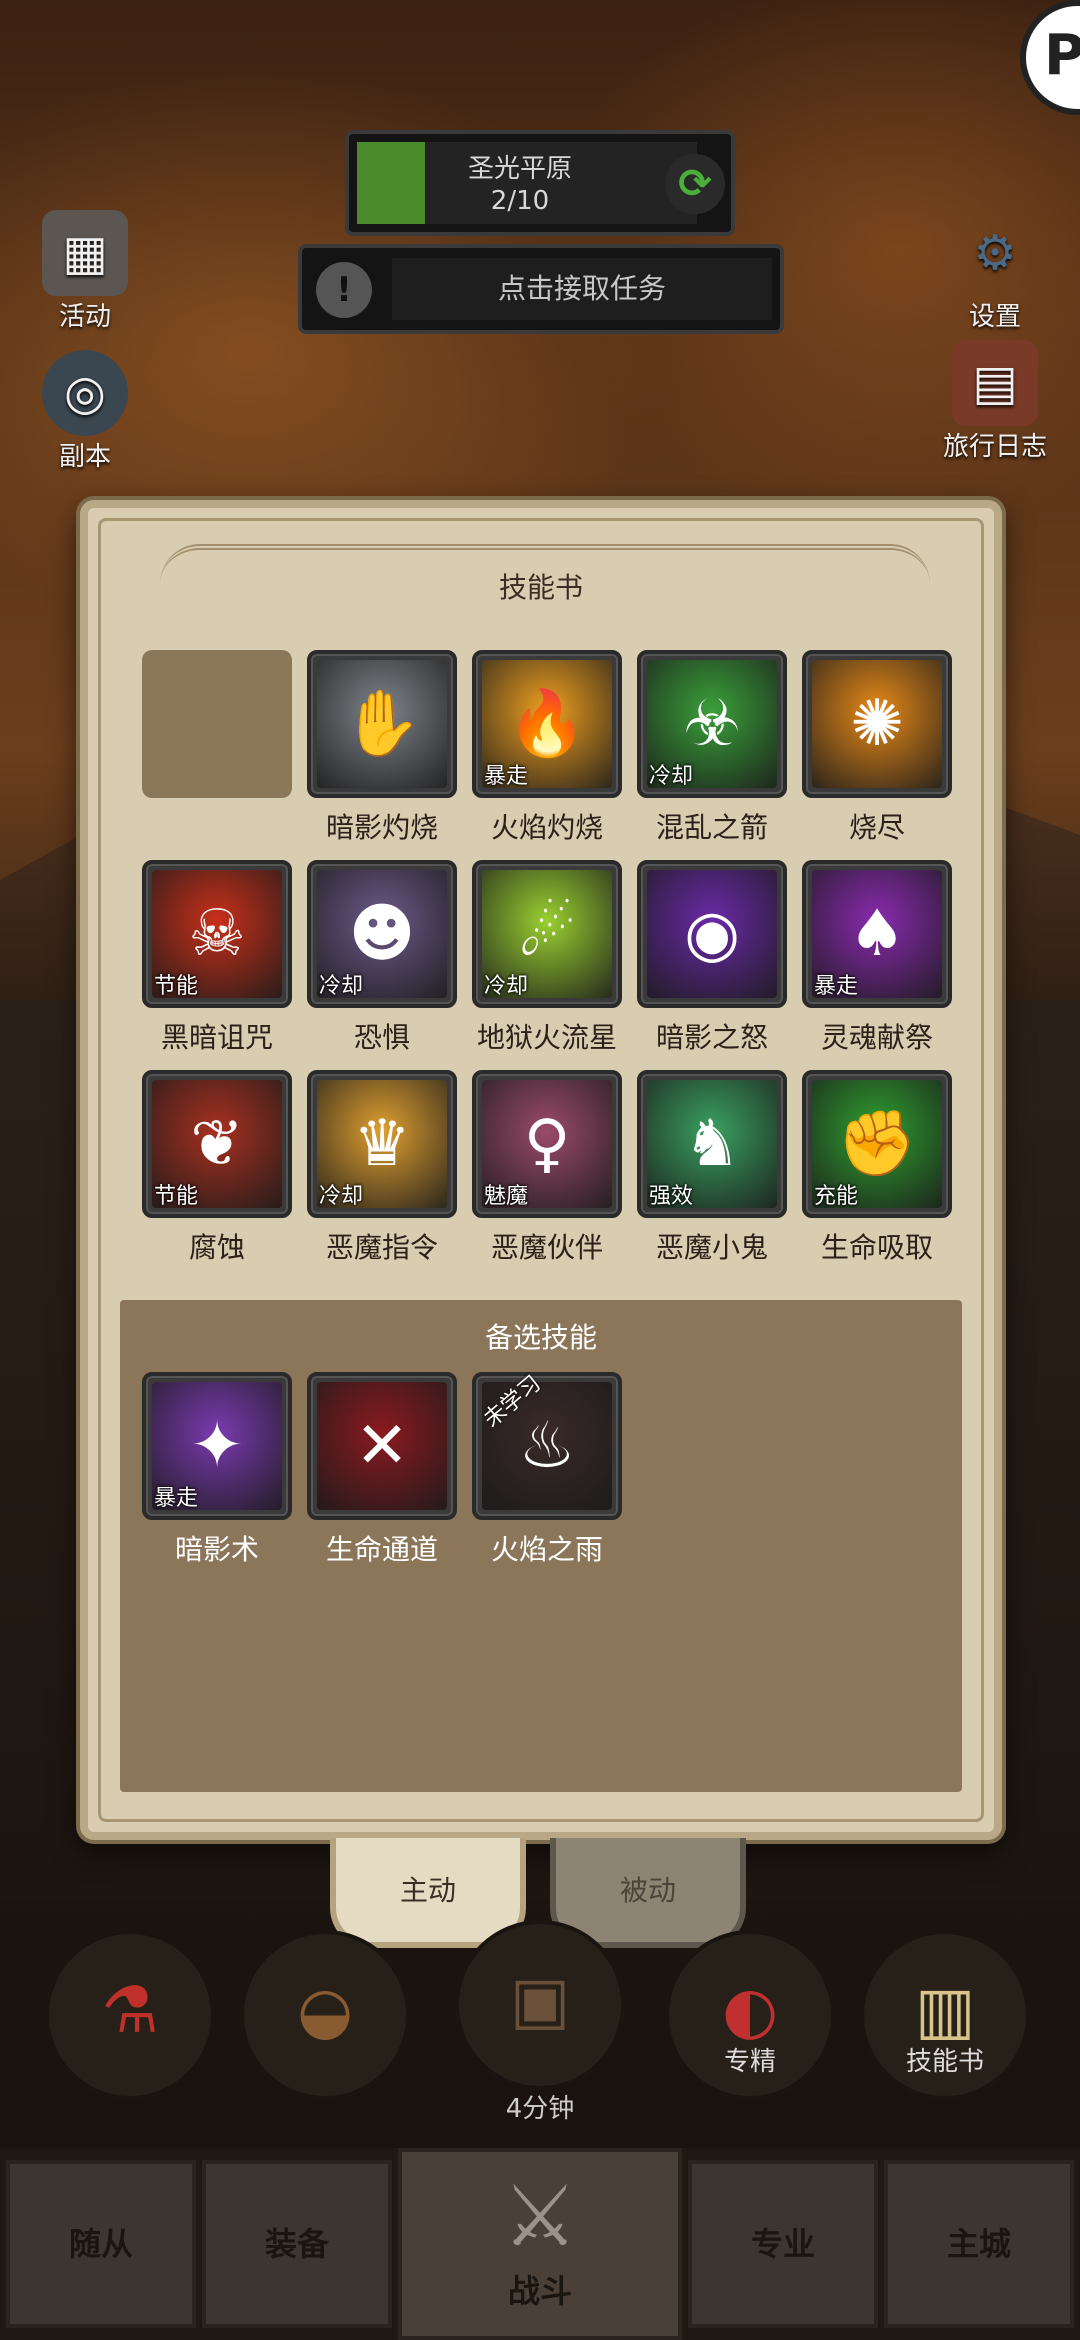 The height and width of the screenshot is (2340, 1080). Describe the element at coordinates (297, 2244) in the screenshot. I see `nav-equipment: 装备` at that location.